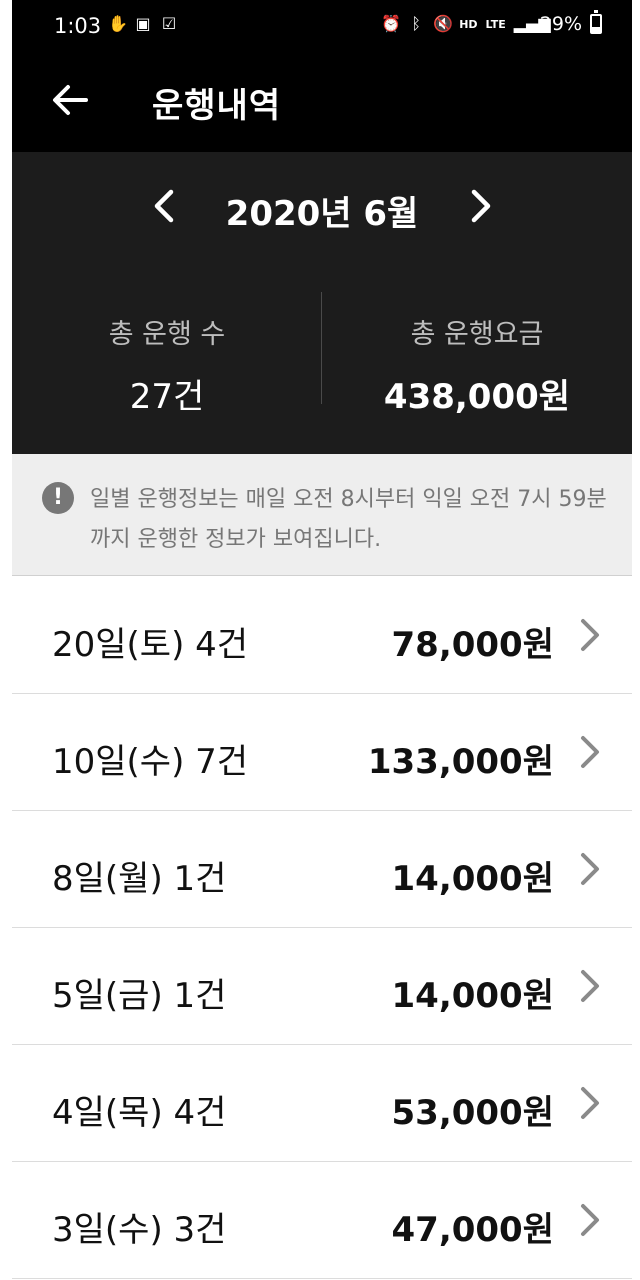 The image size is (640, 1280). I want to click on total-trips-stat: 총 운행 수 27건, so click(167, 365).